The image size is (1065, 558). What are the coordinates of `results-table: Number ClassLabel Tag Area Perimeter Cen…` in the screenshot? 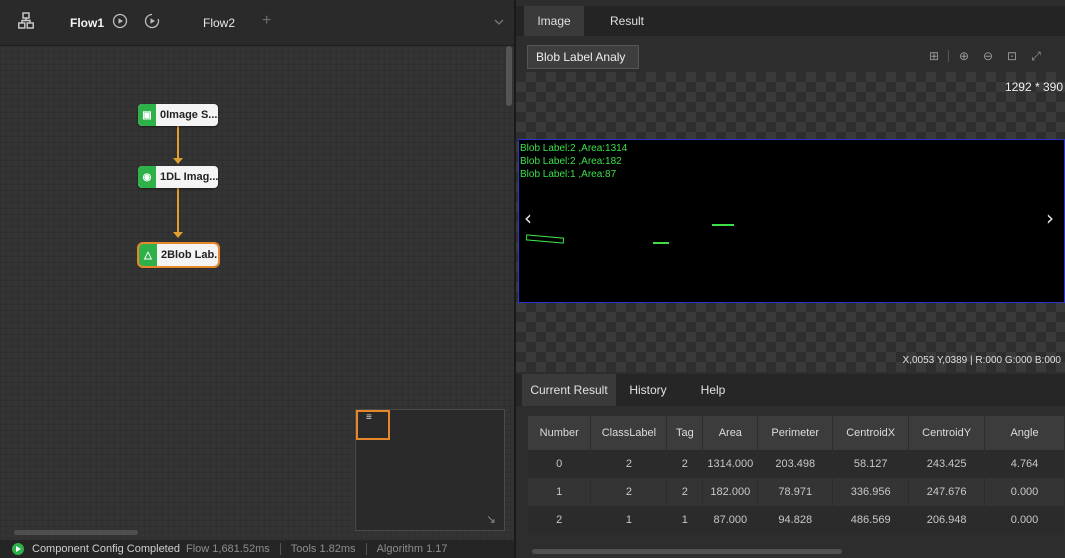 It's located at (796, 479).